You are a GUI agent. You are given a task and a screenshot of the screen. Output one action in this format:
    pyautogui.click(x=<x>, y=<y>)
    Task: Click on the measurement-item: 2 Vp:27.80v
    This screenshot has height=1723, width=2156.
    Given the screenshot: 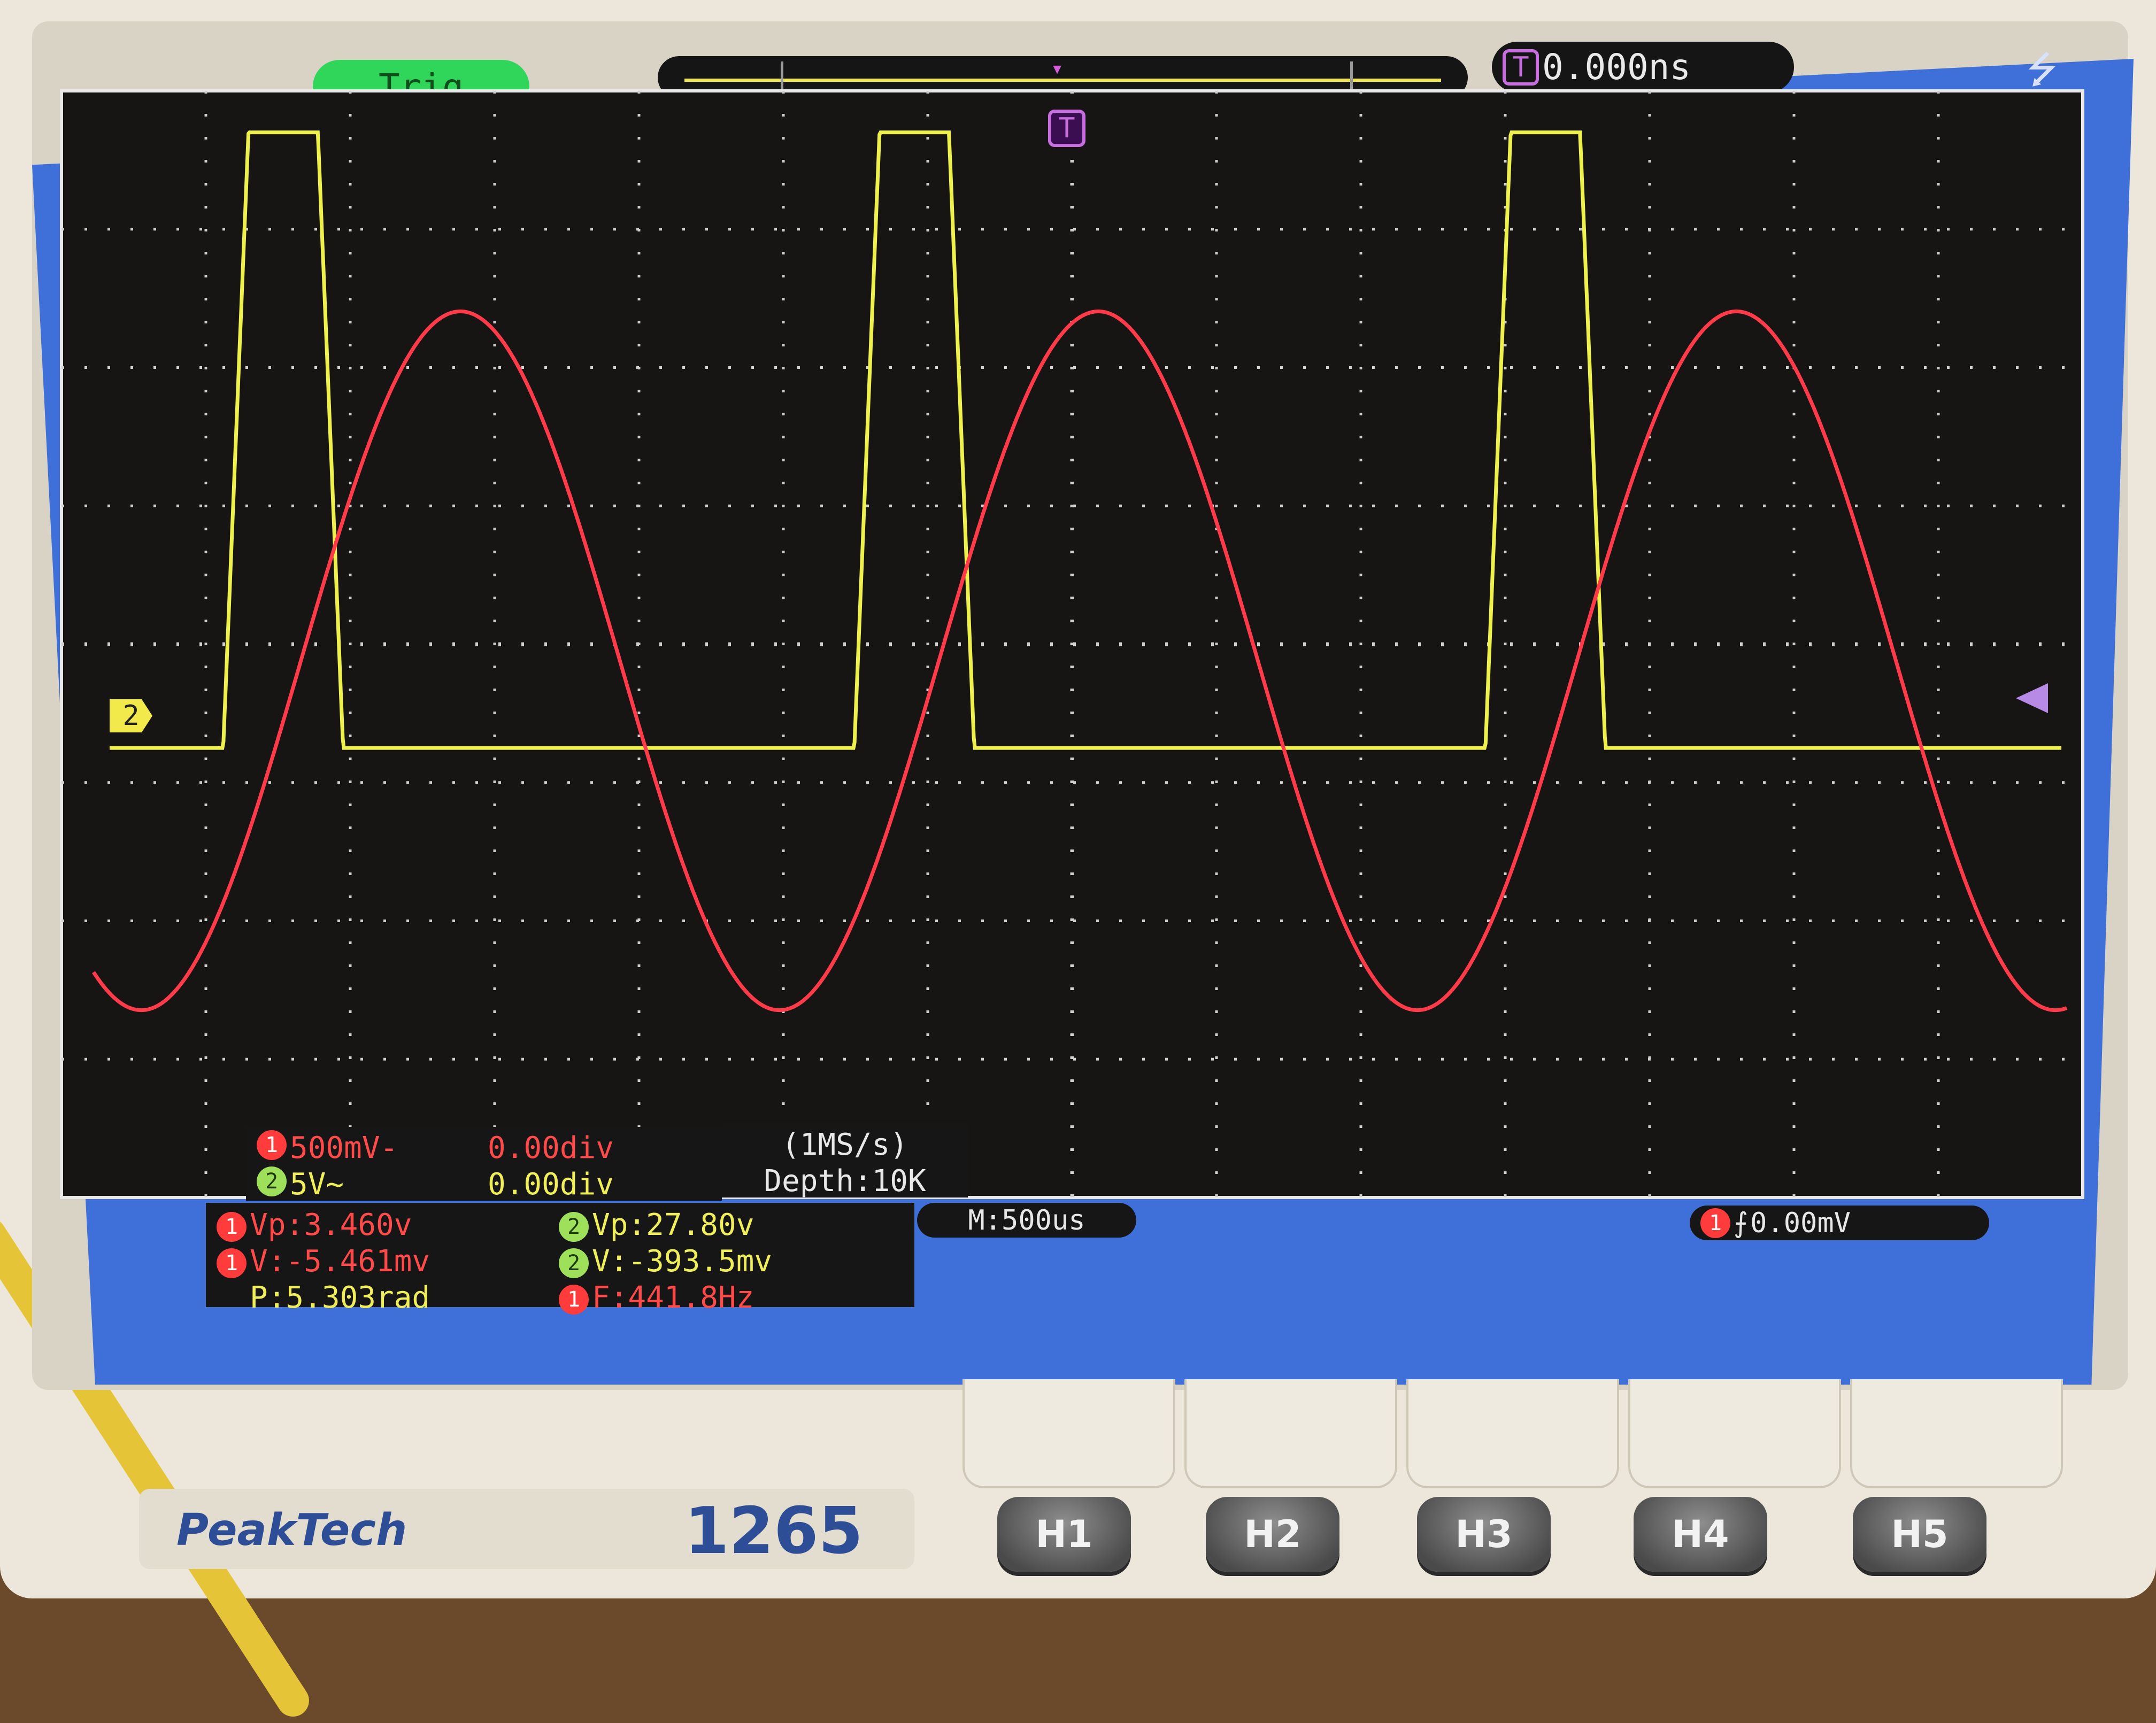 What is the action you would take?
    pyautogui.click(x=656, y=1225)
    